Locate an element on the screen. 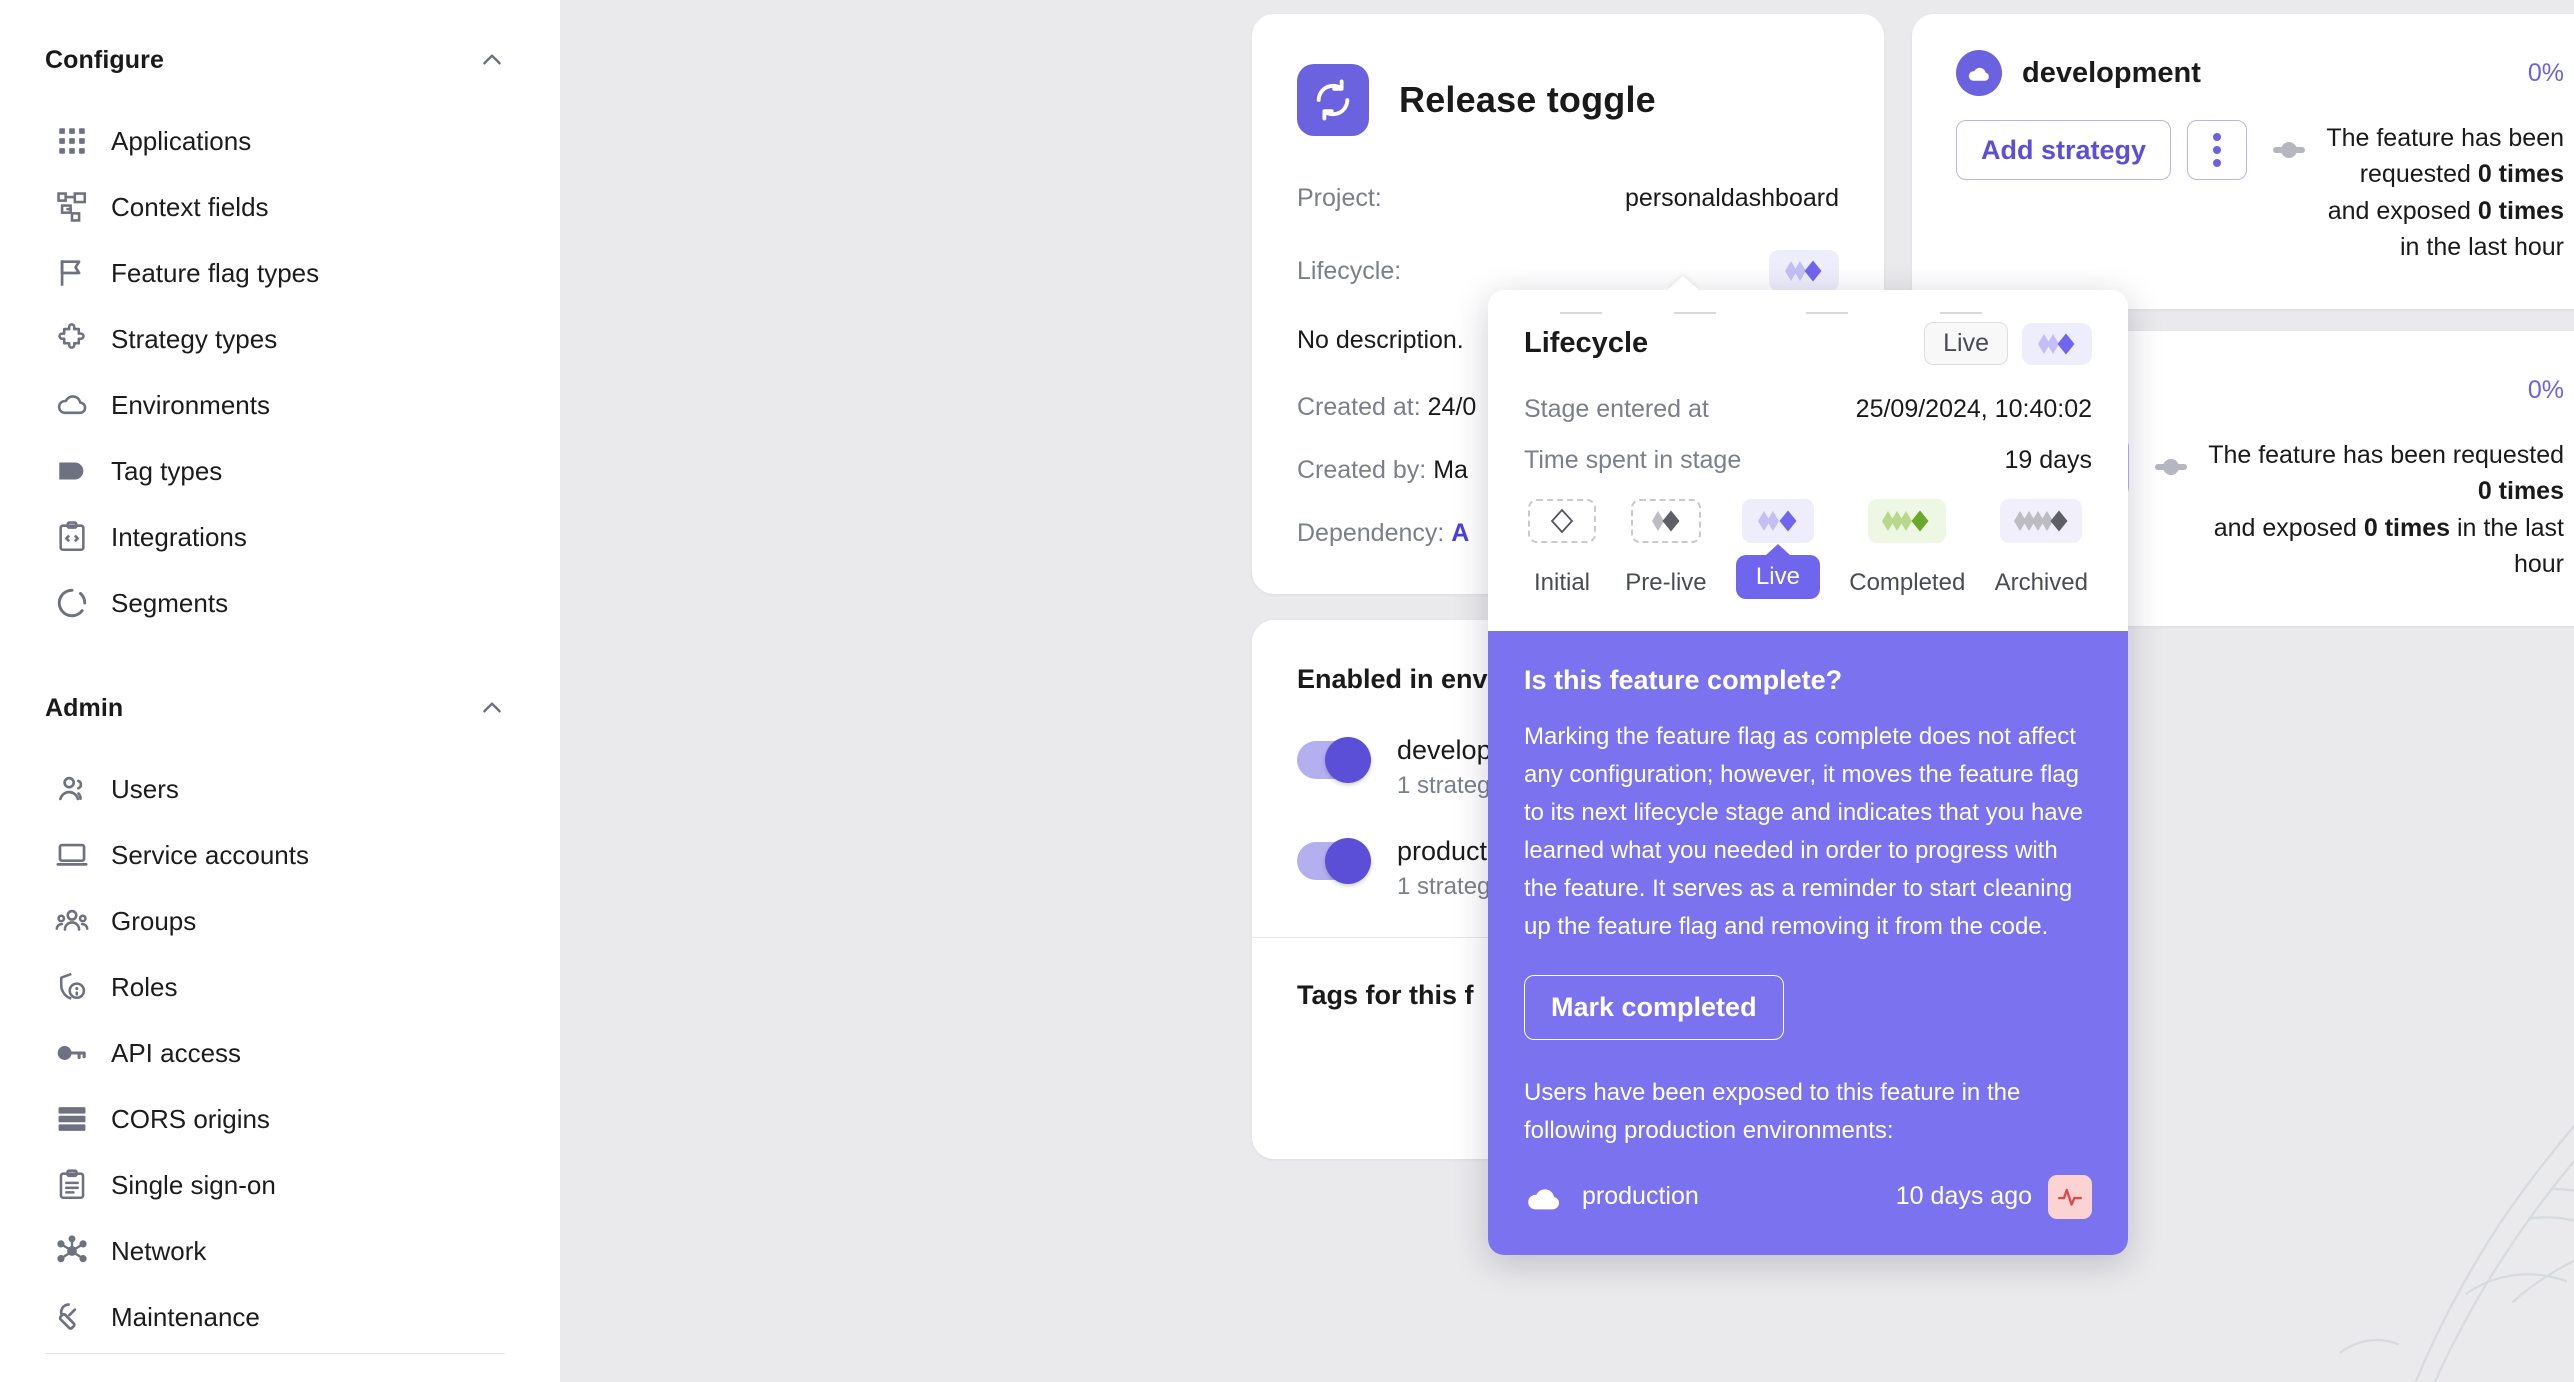  add-strategy-button: Add strategy is located at coordinates (2064, 150).